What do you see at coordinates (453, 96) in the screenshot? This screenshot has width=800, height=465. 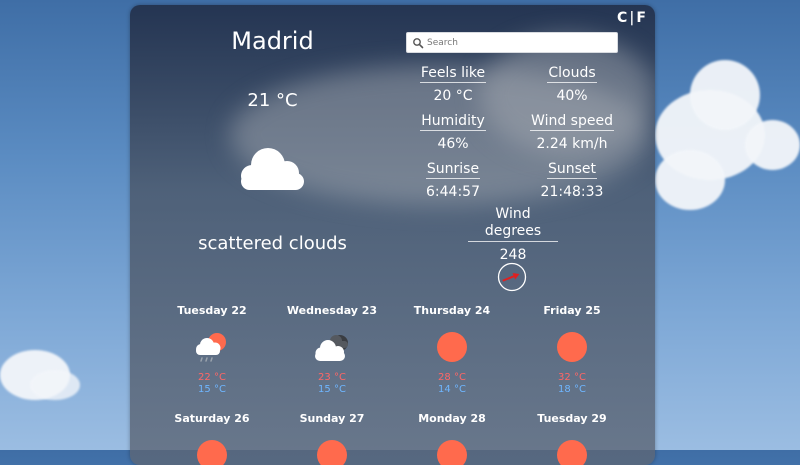 I see `feels-like-value: 20 °C` at bounding box center [453, 96].